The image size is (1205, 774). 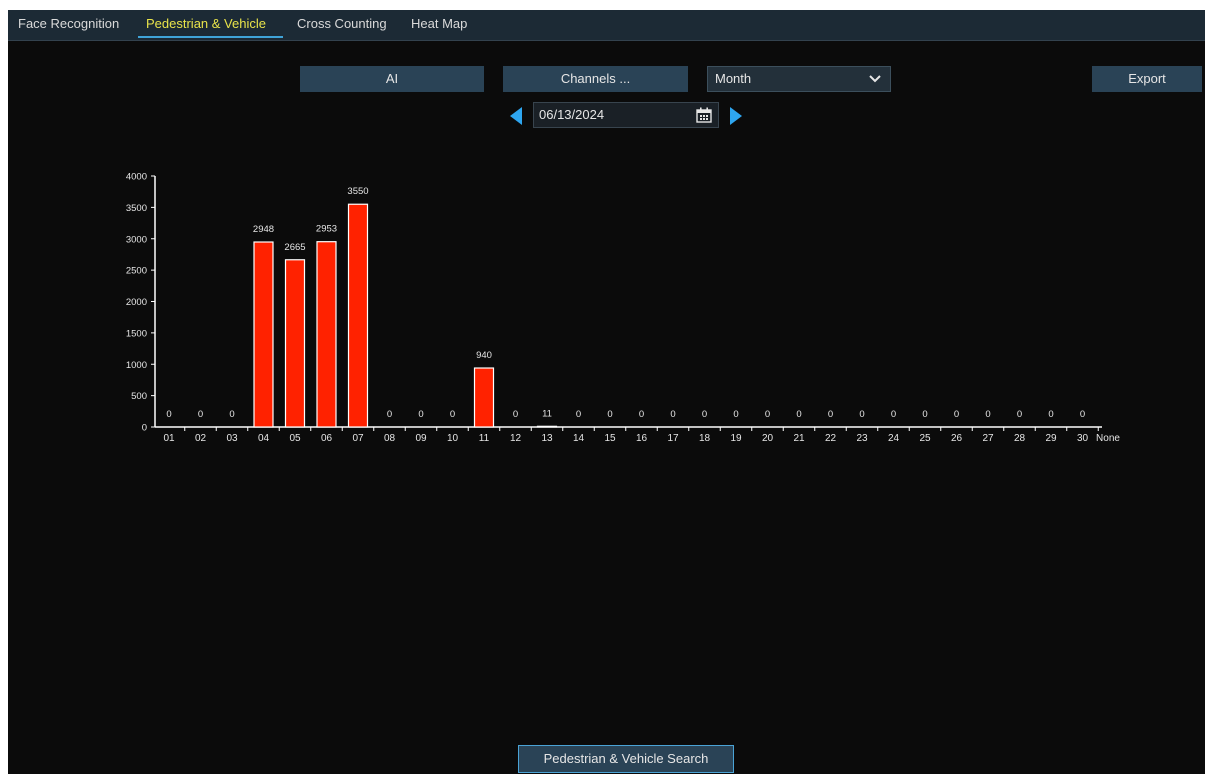 What do you see at coordinates (264, 438) in the screenshot?
I see `x-tick-label: 04` at bounding box center [264, 438].